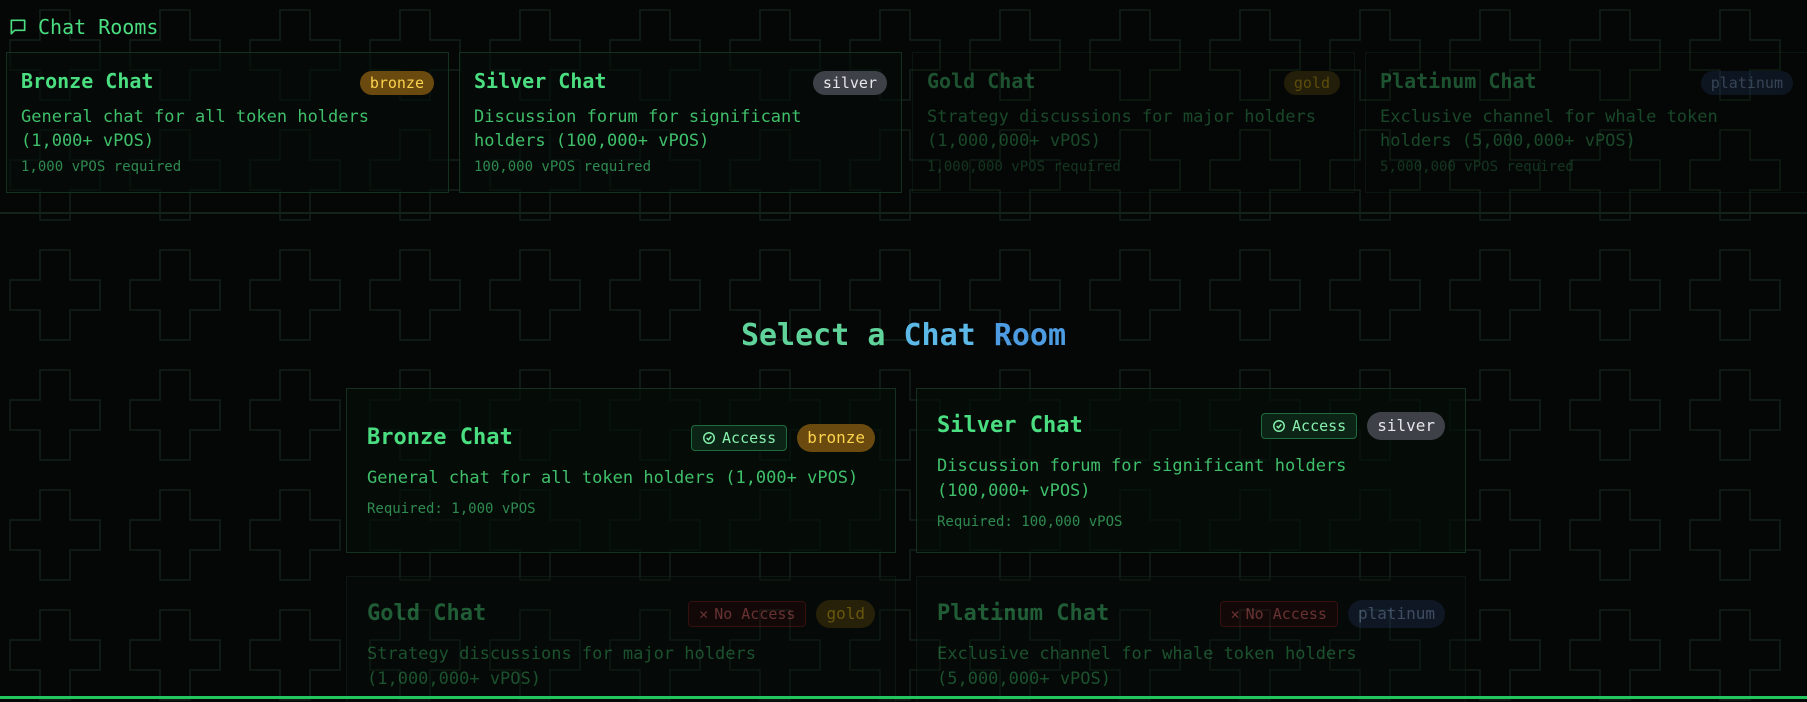  I want to click on bottom-border, so click(903, 697).